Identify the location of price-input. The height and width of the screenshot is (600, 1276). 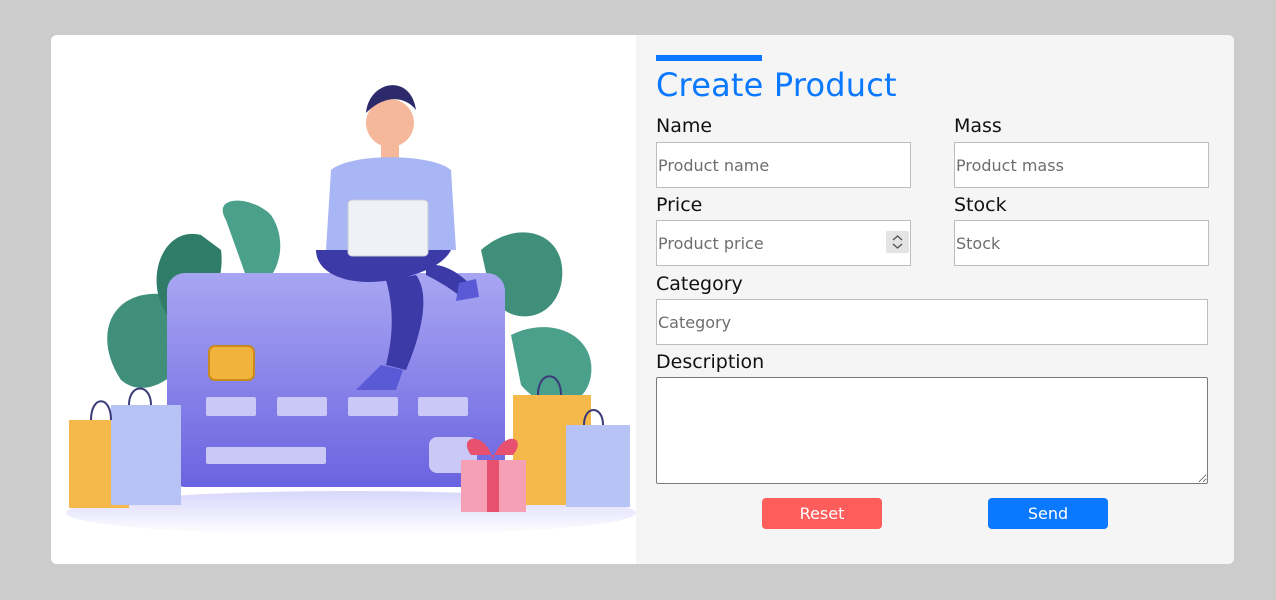
(783, 243).